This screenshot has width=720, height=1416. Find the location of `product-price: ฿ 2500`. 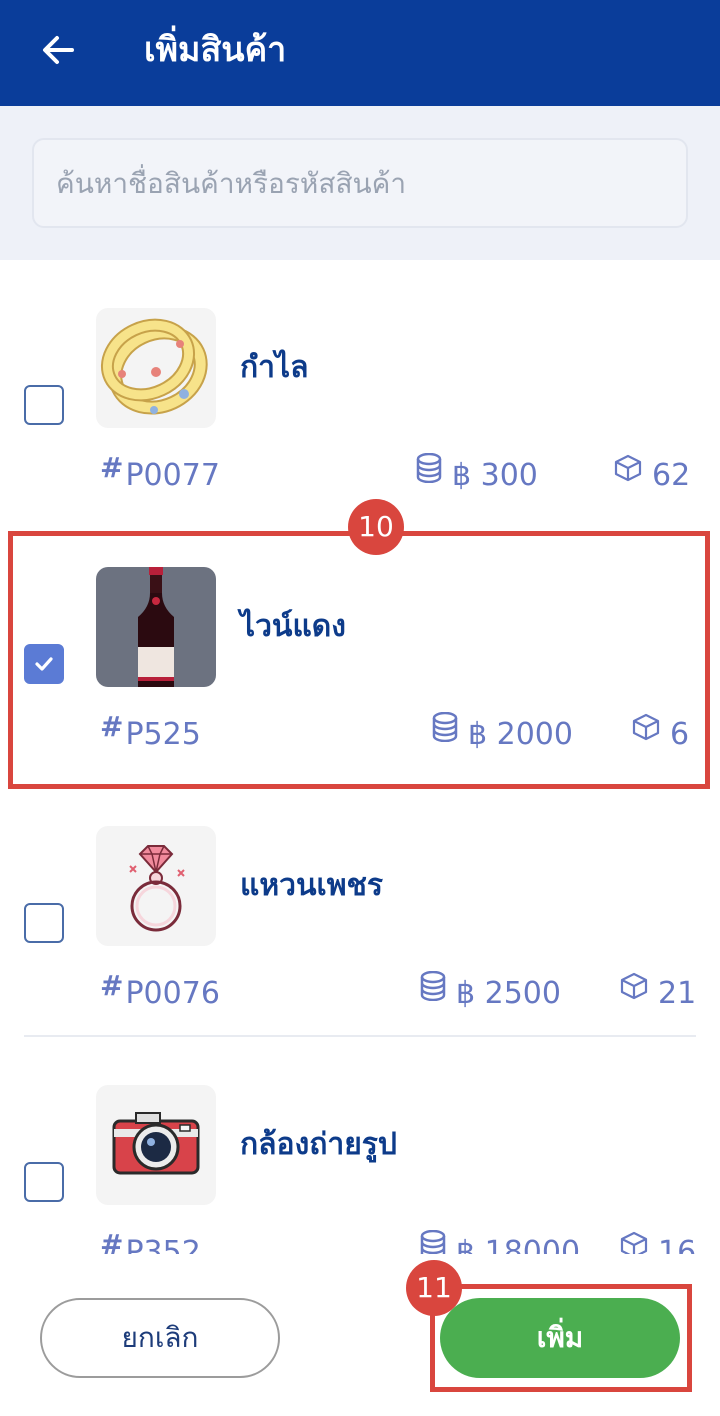

product-price: ฿ 2500 is located at coordinates (490, 992).